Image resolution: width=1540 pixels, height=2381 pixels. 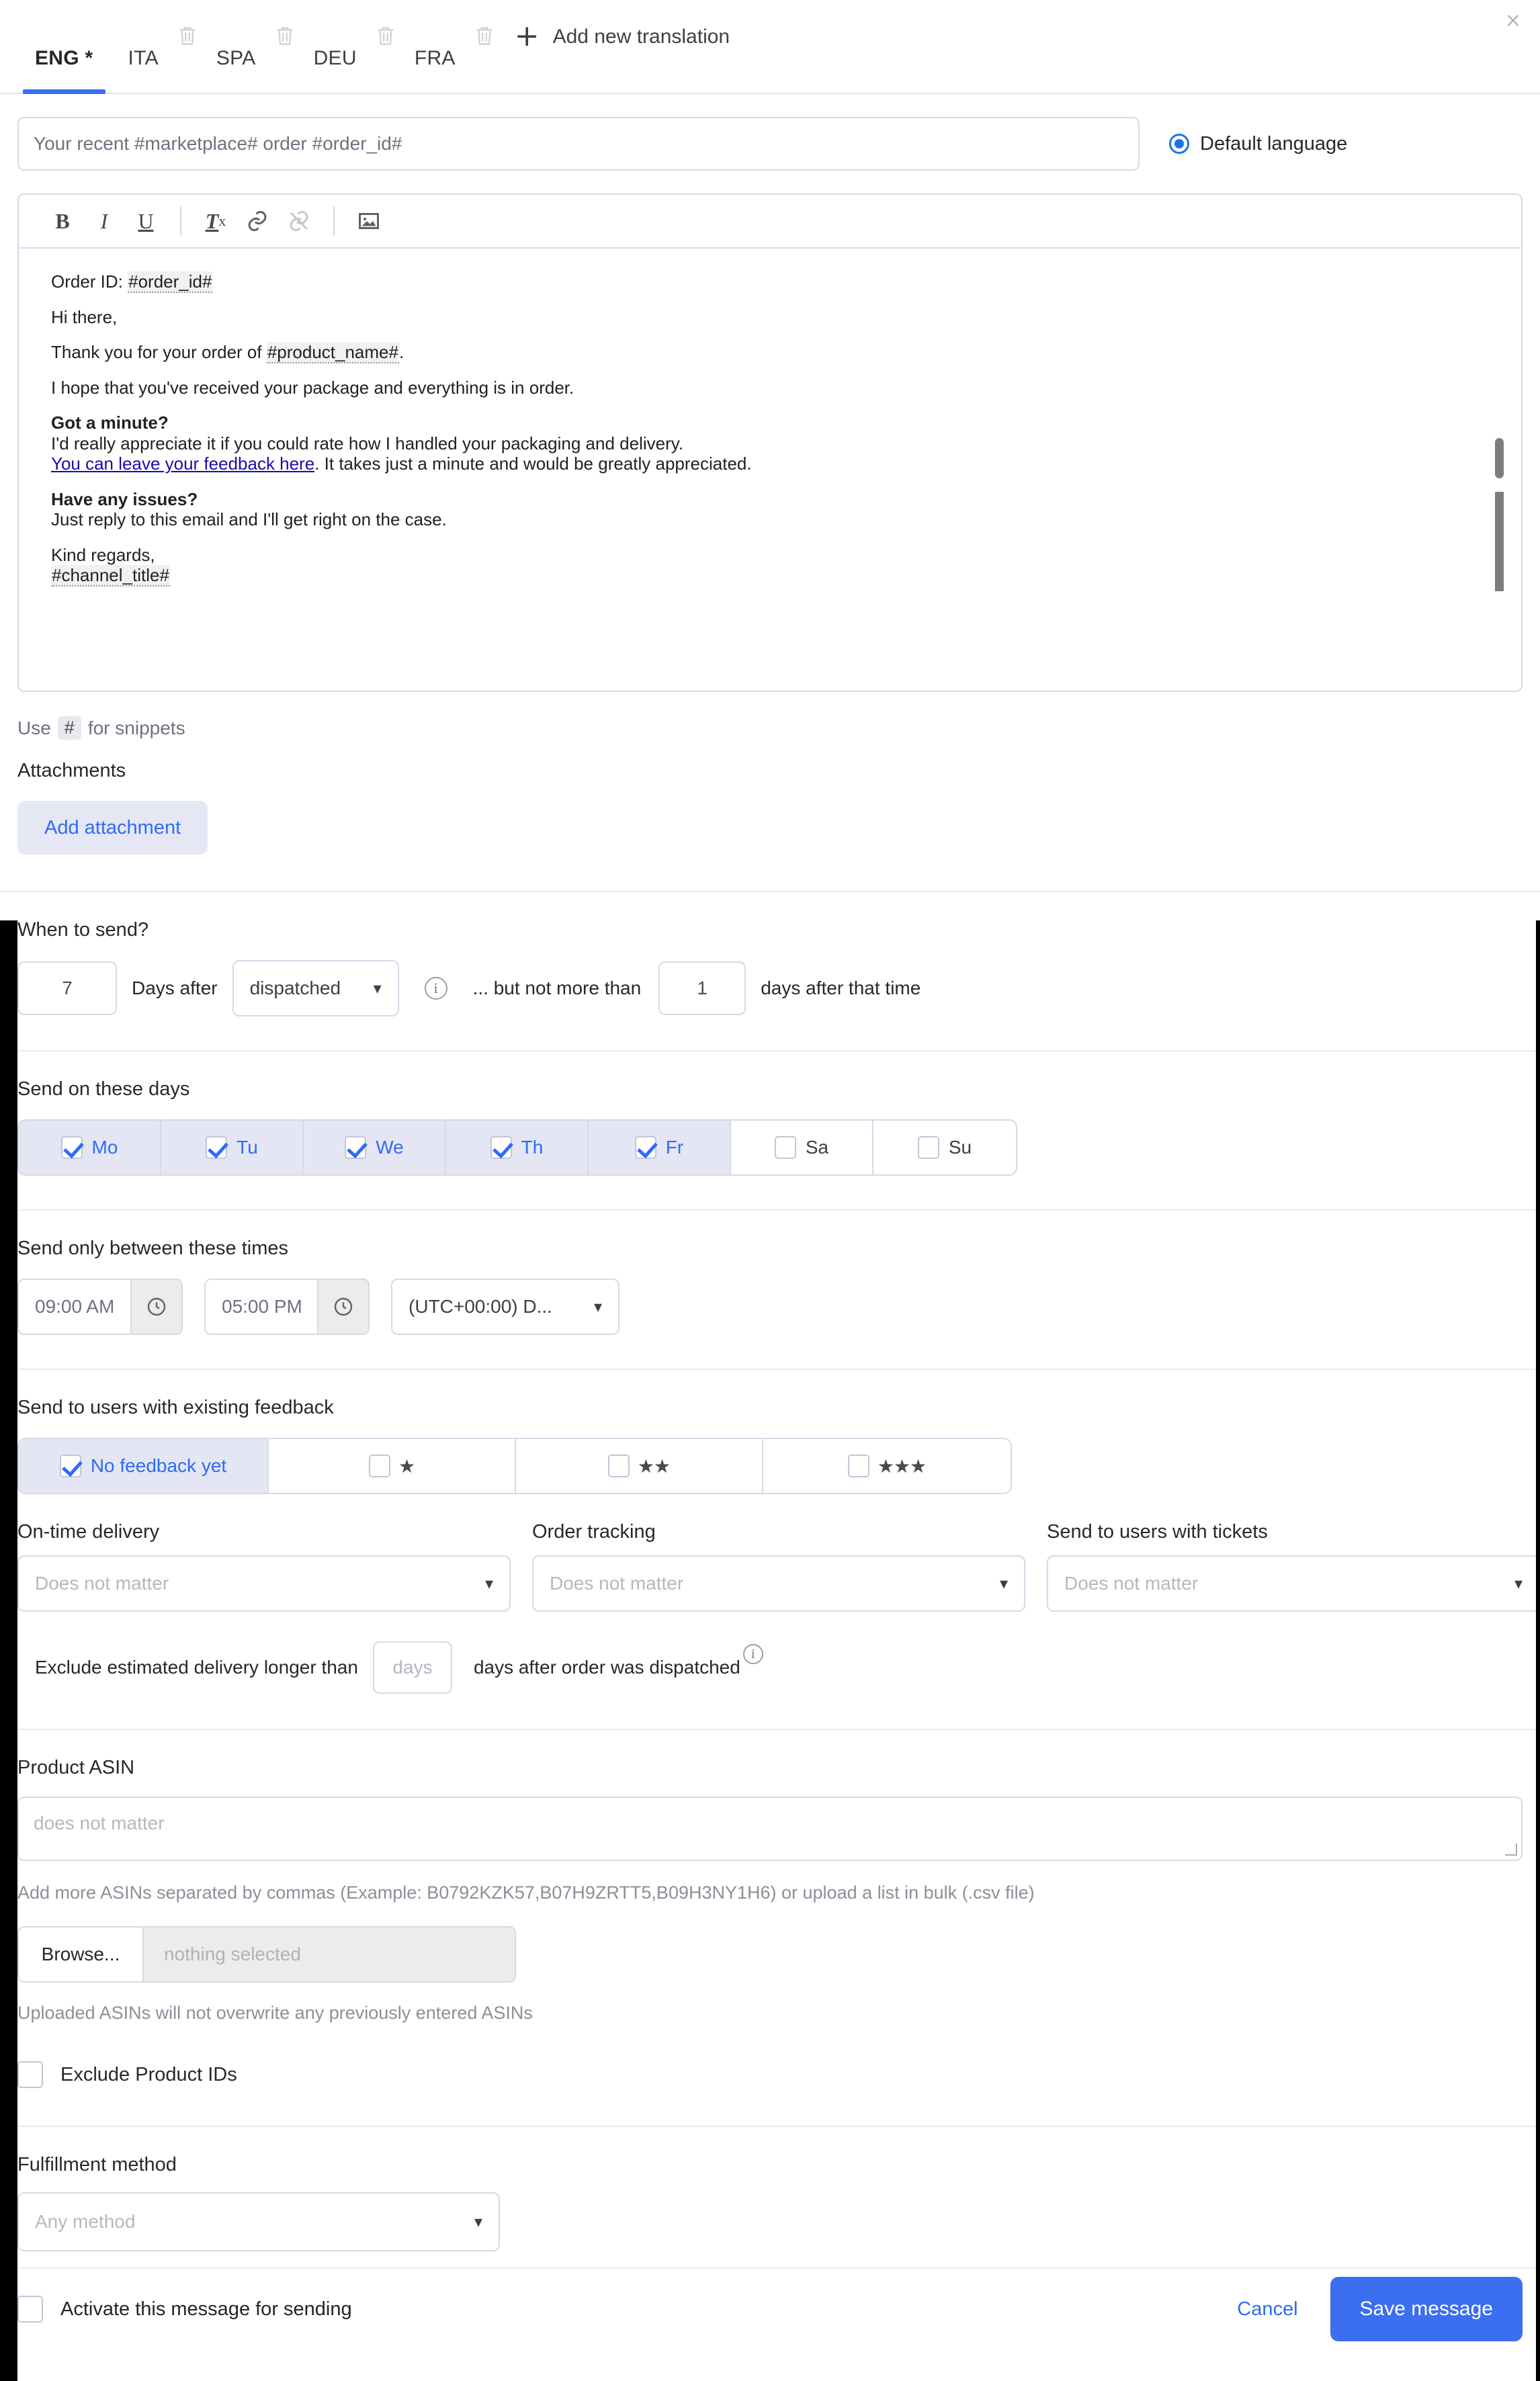 What do you see at coordinates (335, 46) in the screenshot?
I see `language-tab-deu: DEU` at bounding box center [335, 46].